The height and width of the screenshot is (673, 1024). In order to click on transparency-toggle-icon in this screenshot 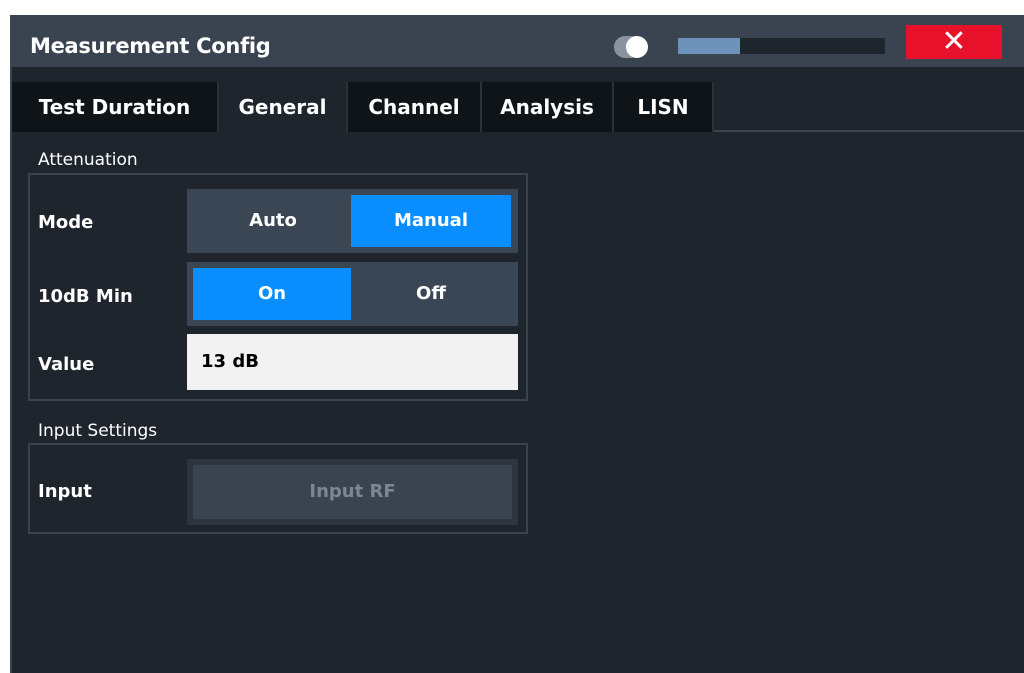, I will do `click(637, 47)`.